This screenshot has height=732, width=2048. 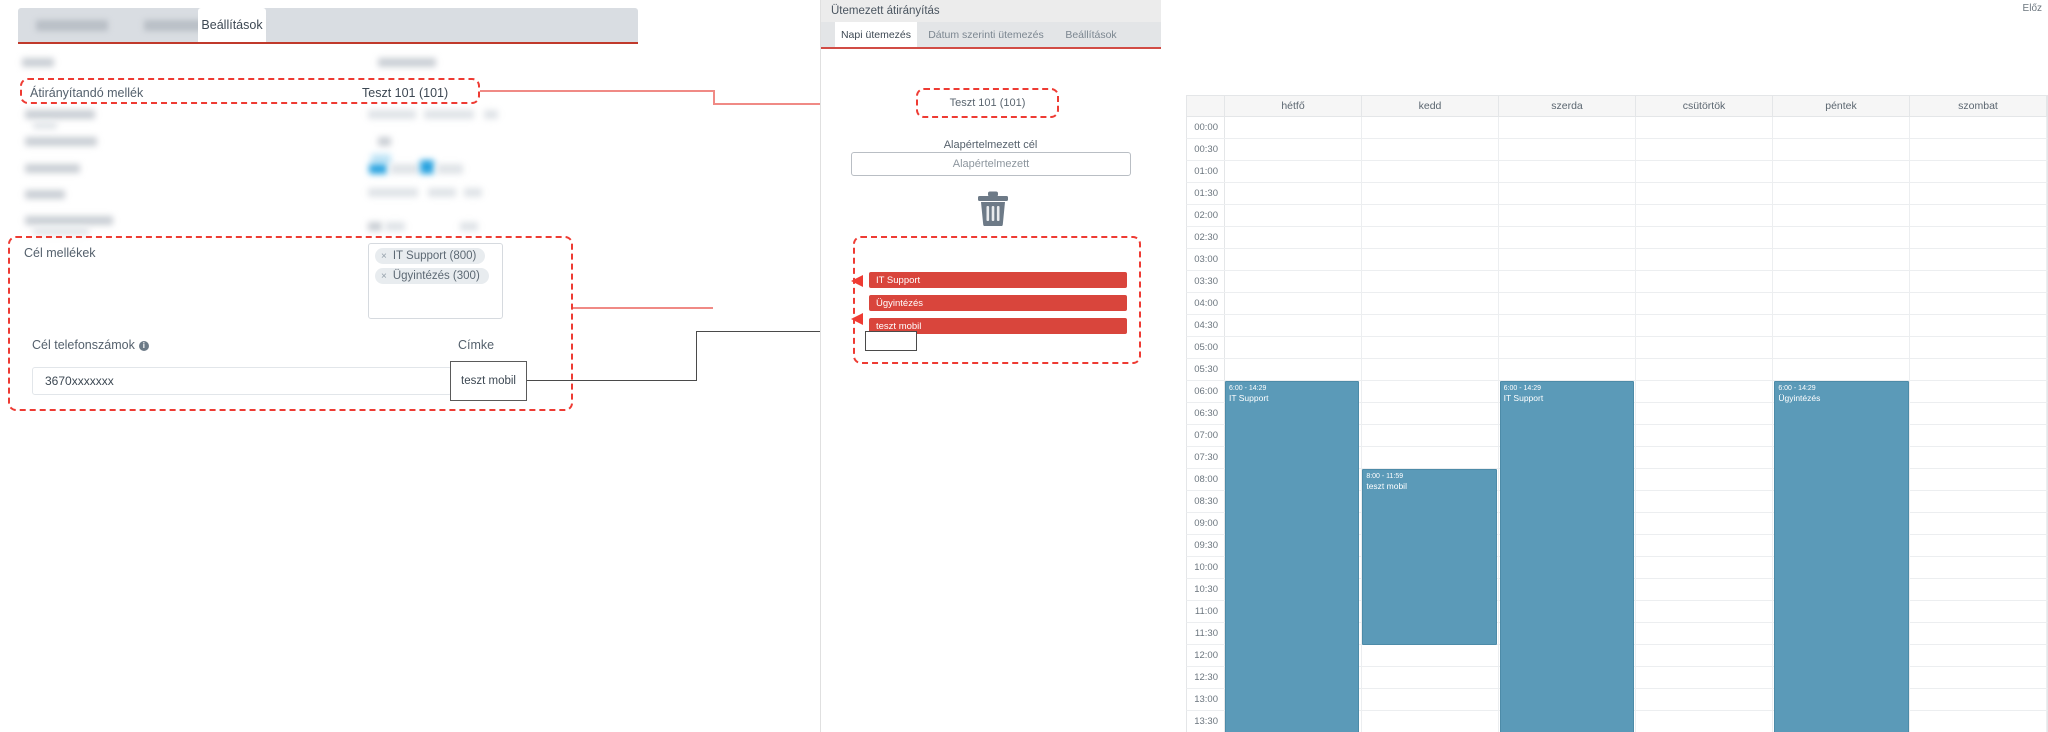 What do you see at coordinates (430, 256) in the screenshot?
I see `chip-it-support: × IT Support (800)` at bounding box center [430, 256].